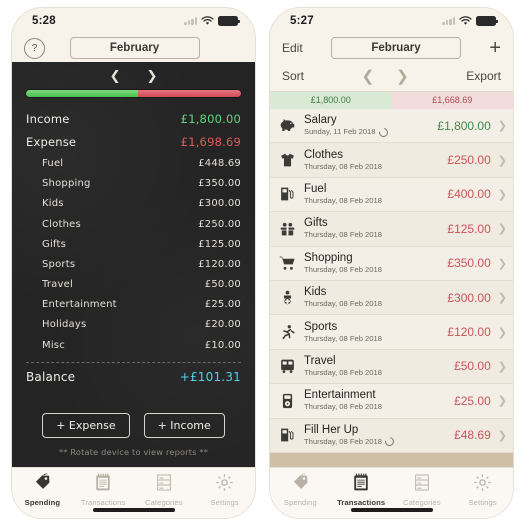 The image size is (525, 528). What do you see at coordinates (472, 435) in the screenshot?
I see `transaction-amount: £48.69` at bounding box center [472, 435].